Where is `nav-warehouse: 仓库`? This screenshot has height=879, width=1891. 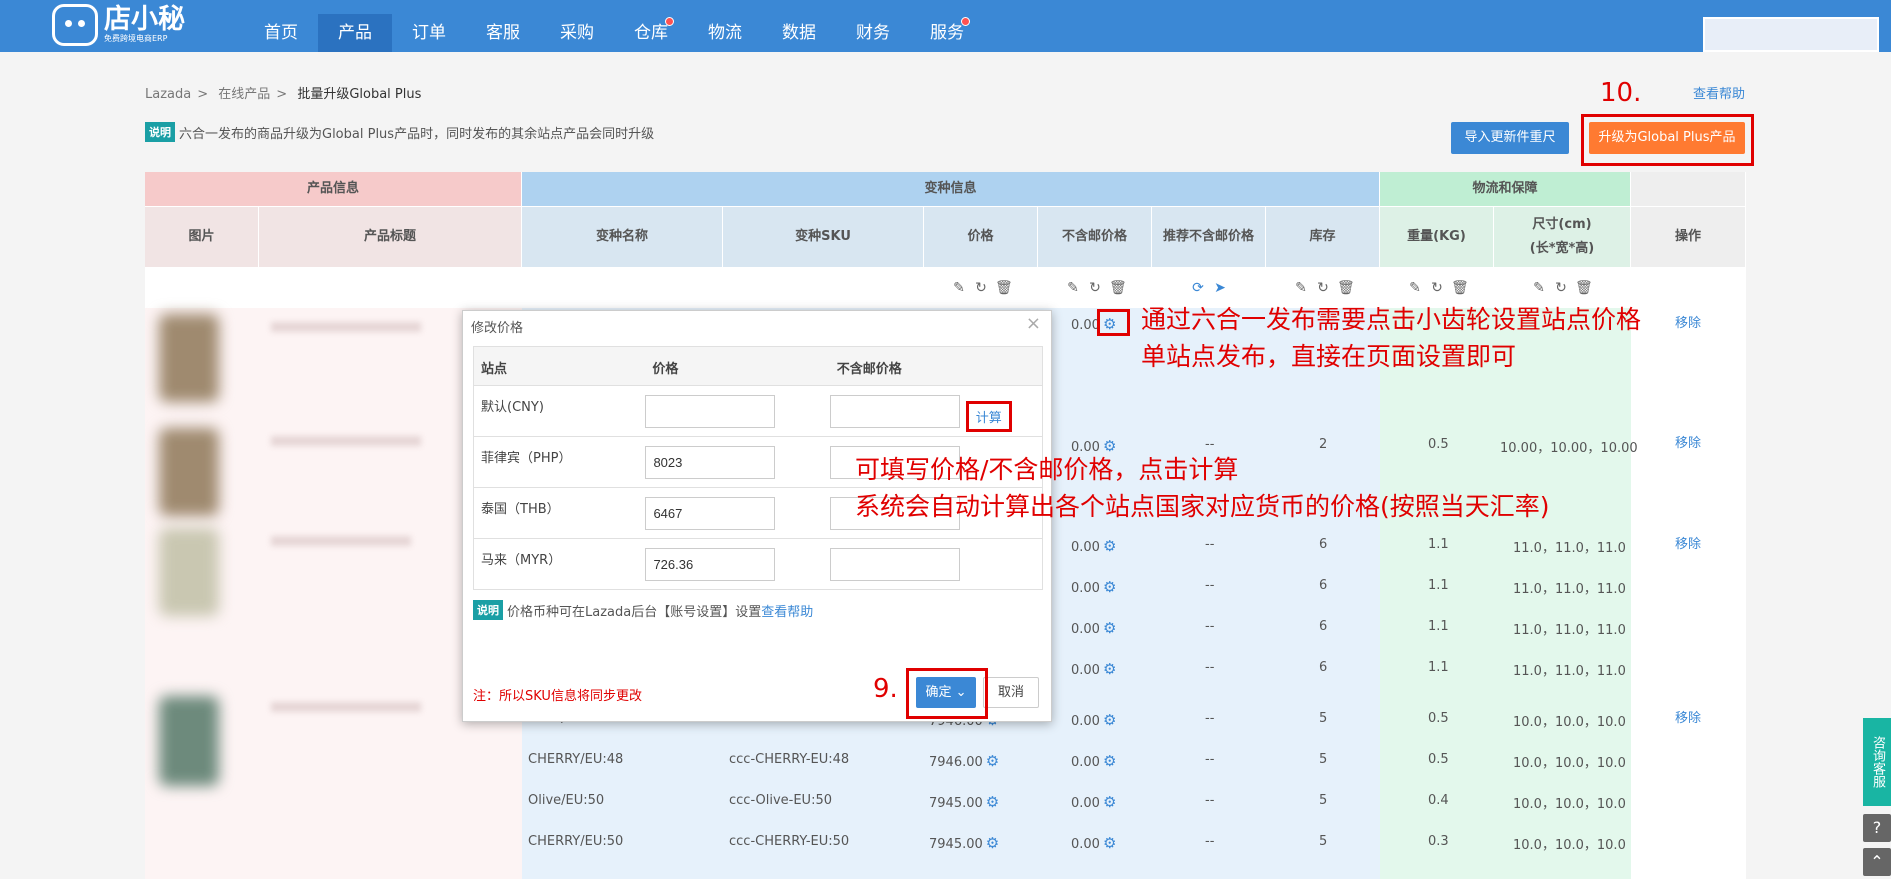 nav-warehouse: 仓库 is located at coordinates (651, 33).